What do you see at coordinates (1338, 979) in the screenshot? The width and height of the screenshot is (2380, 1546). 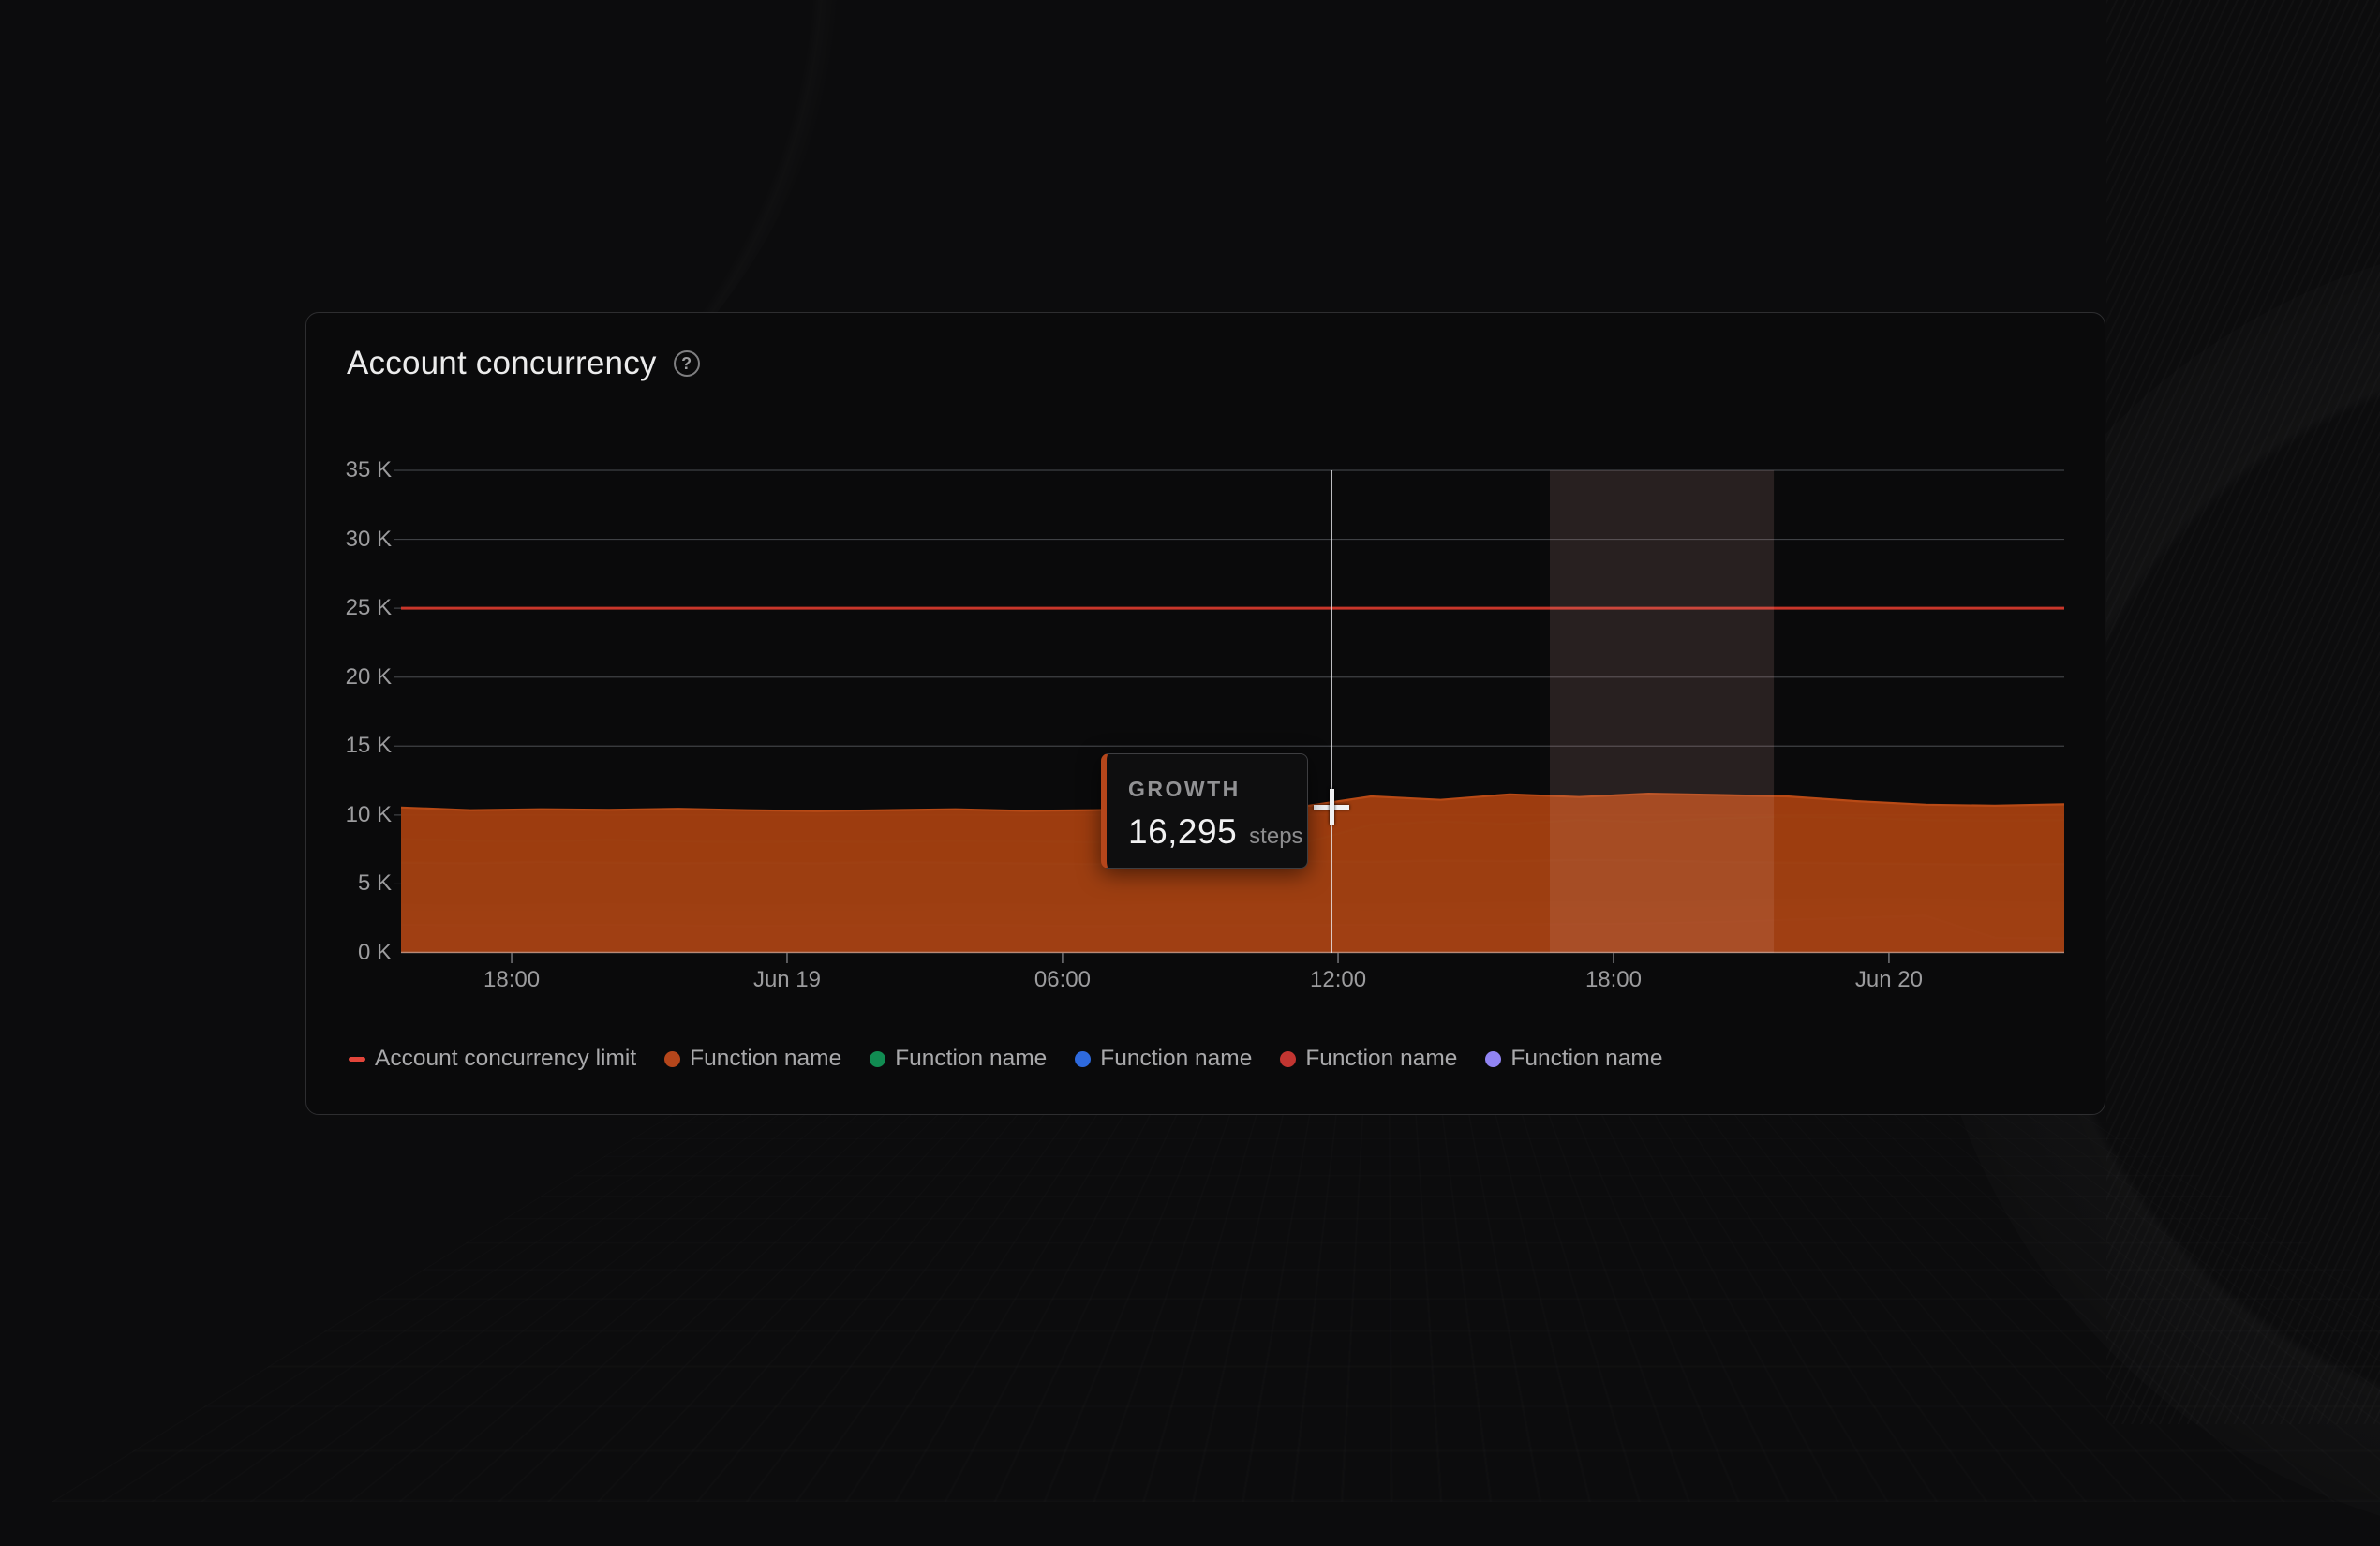 I see `x-axis-label-3: 12:00` at bounding box center [1338, 979].